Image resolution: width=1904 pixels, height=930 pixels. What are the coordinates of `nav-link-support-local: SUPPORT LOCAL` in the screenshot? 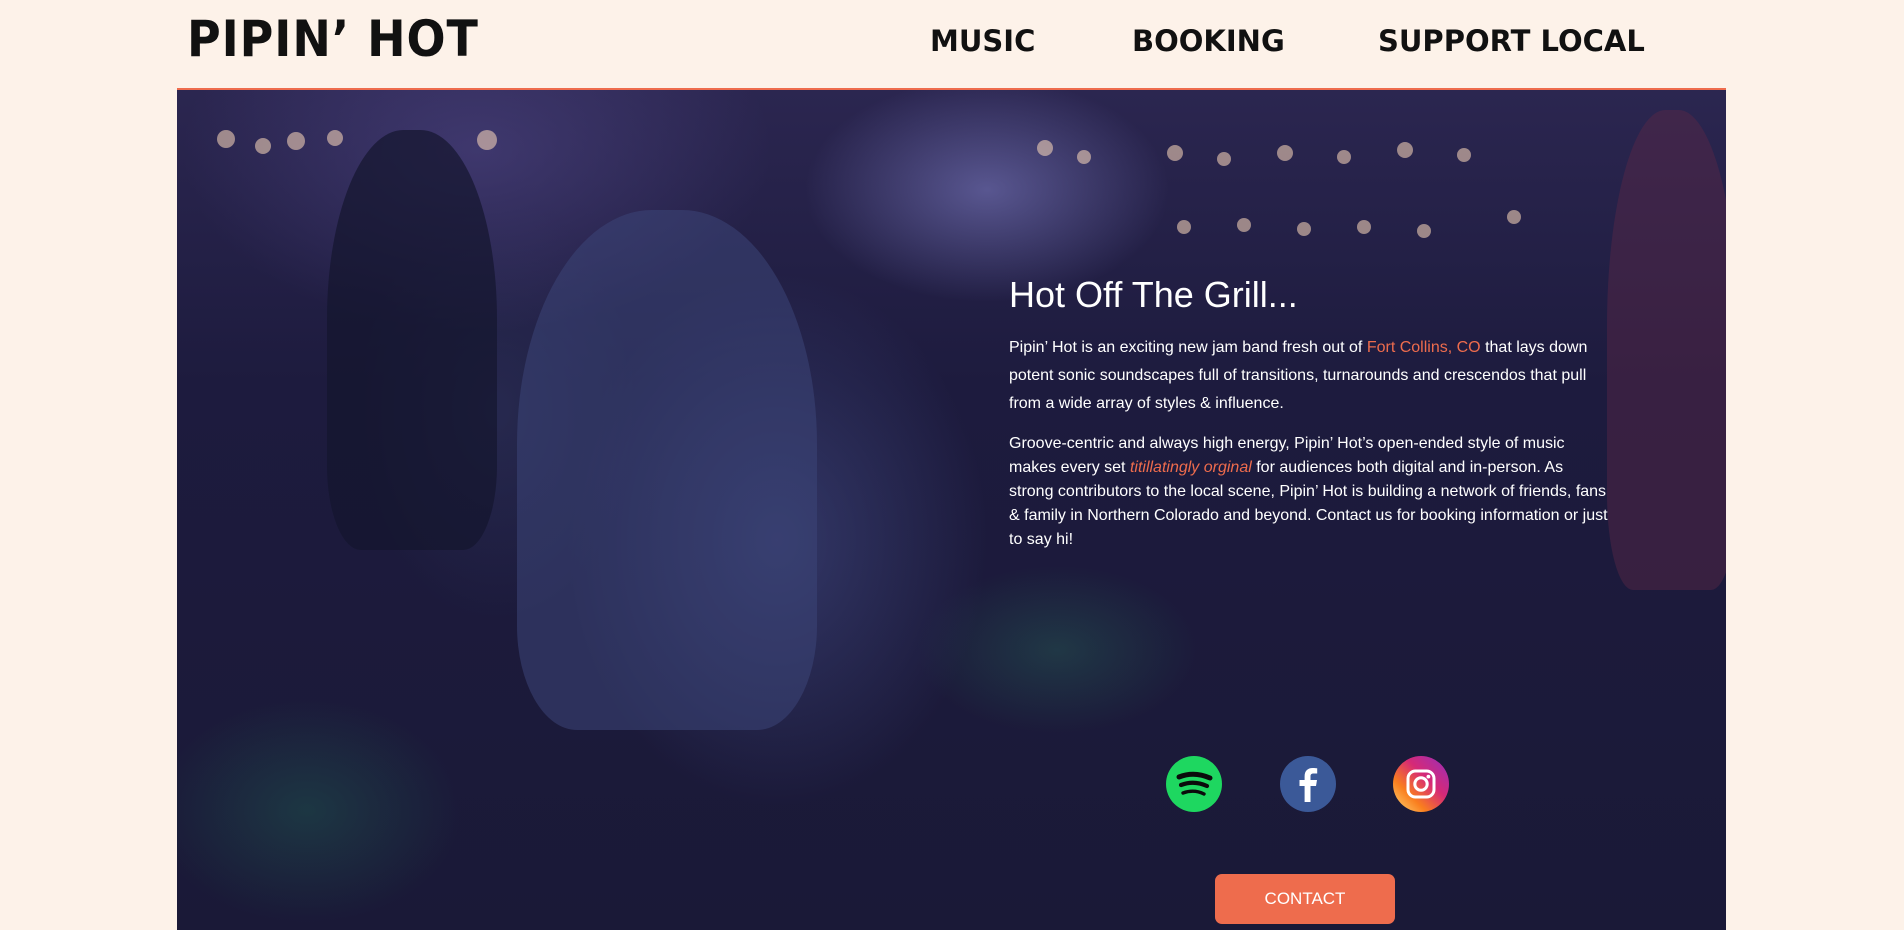 It's located at (1511, 41).